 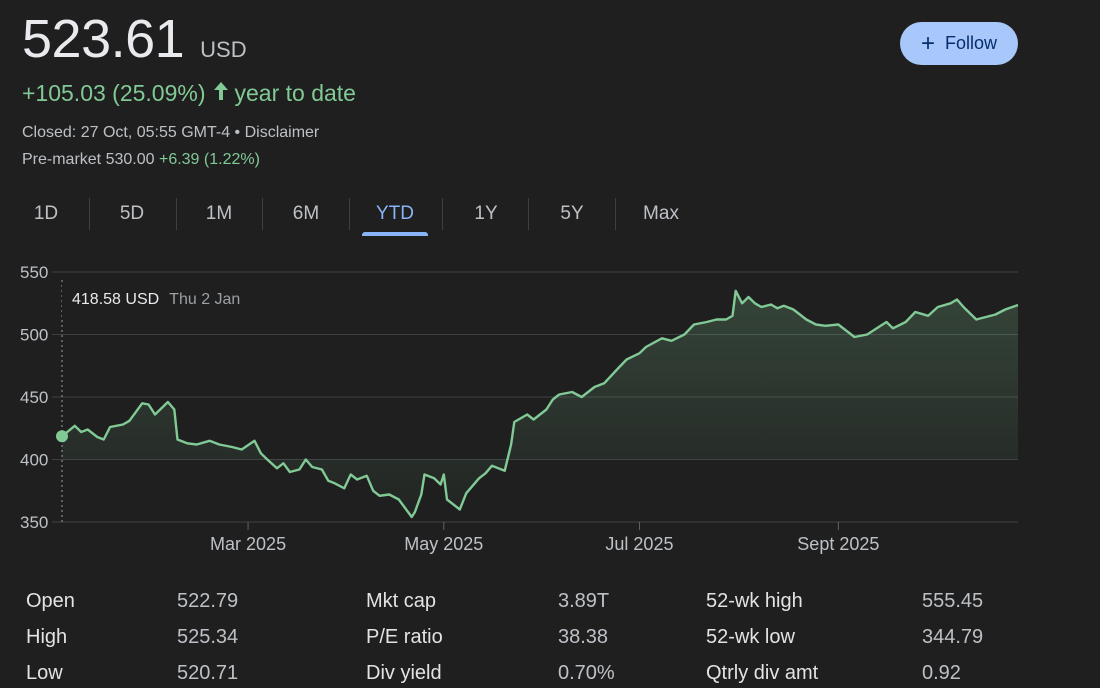 What do you see at coordinates (953, 637) in the screenshot?
I see `stat-value: 344.79` at bounding box center [953, 637].